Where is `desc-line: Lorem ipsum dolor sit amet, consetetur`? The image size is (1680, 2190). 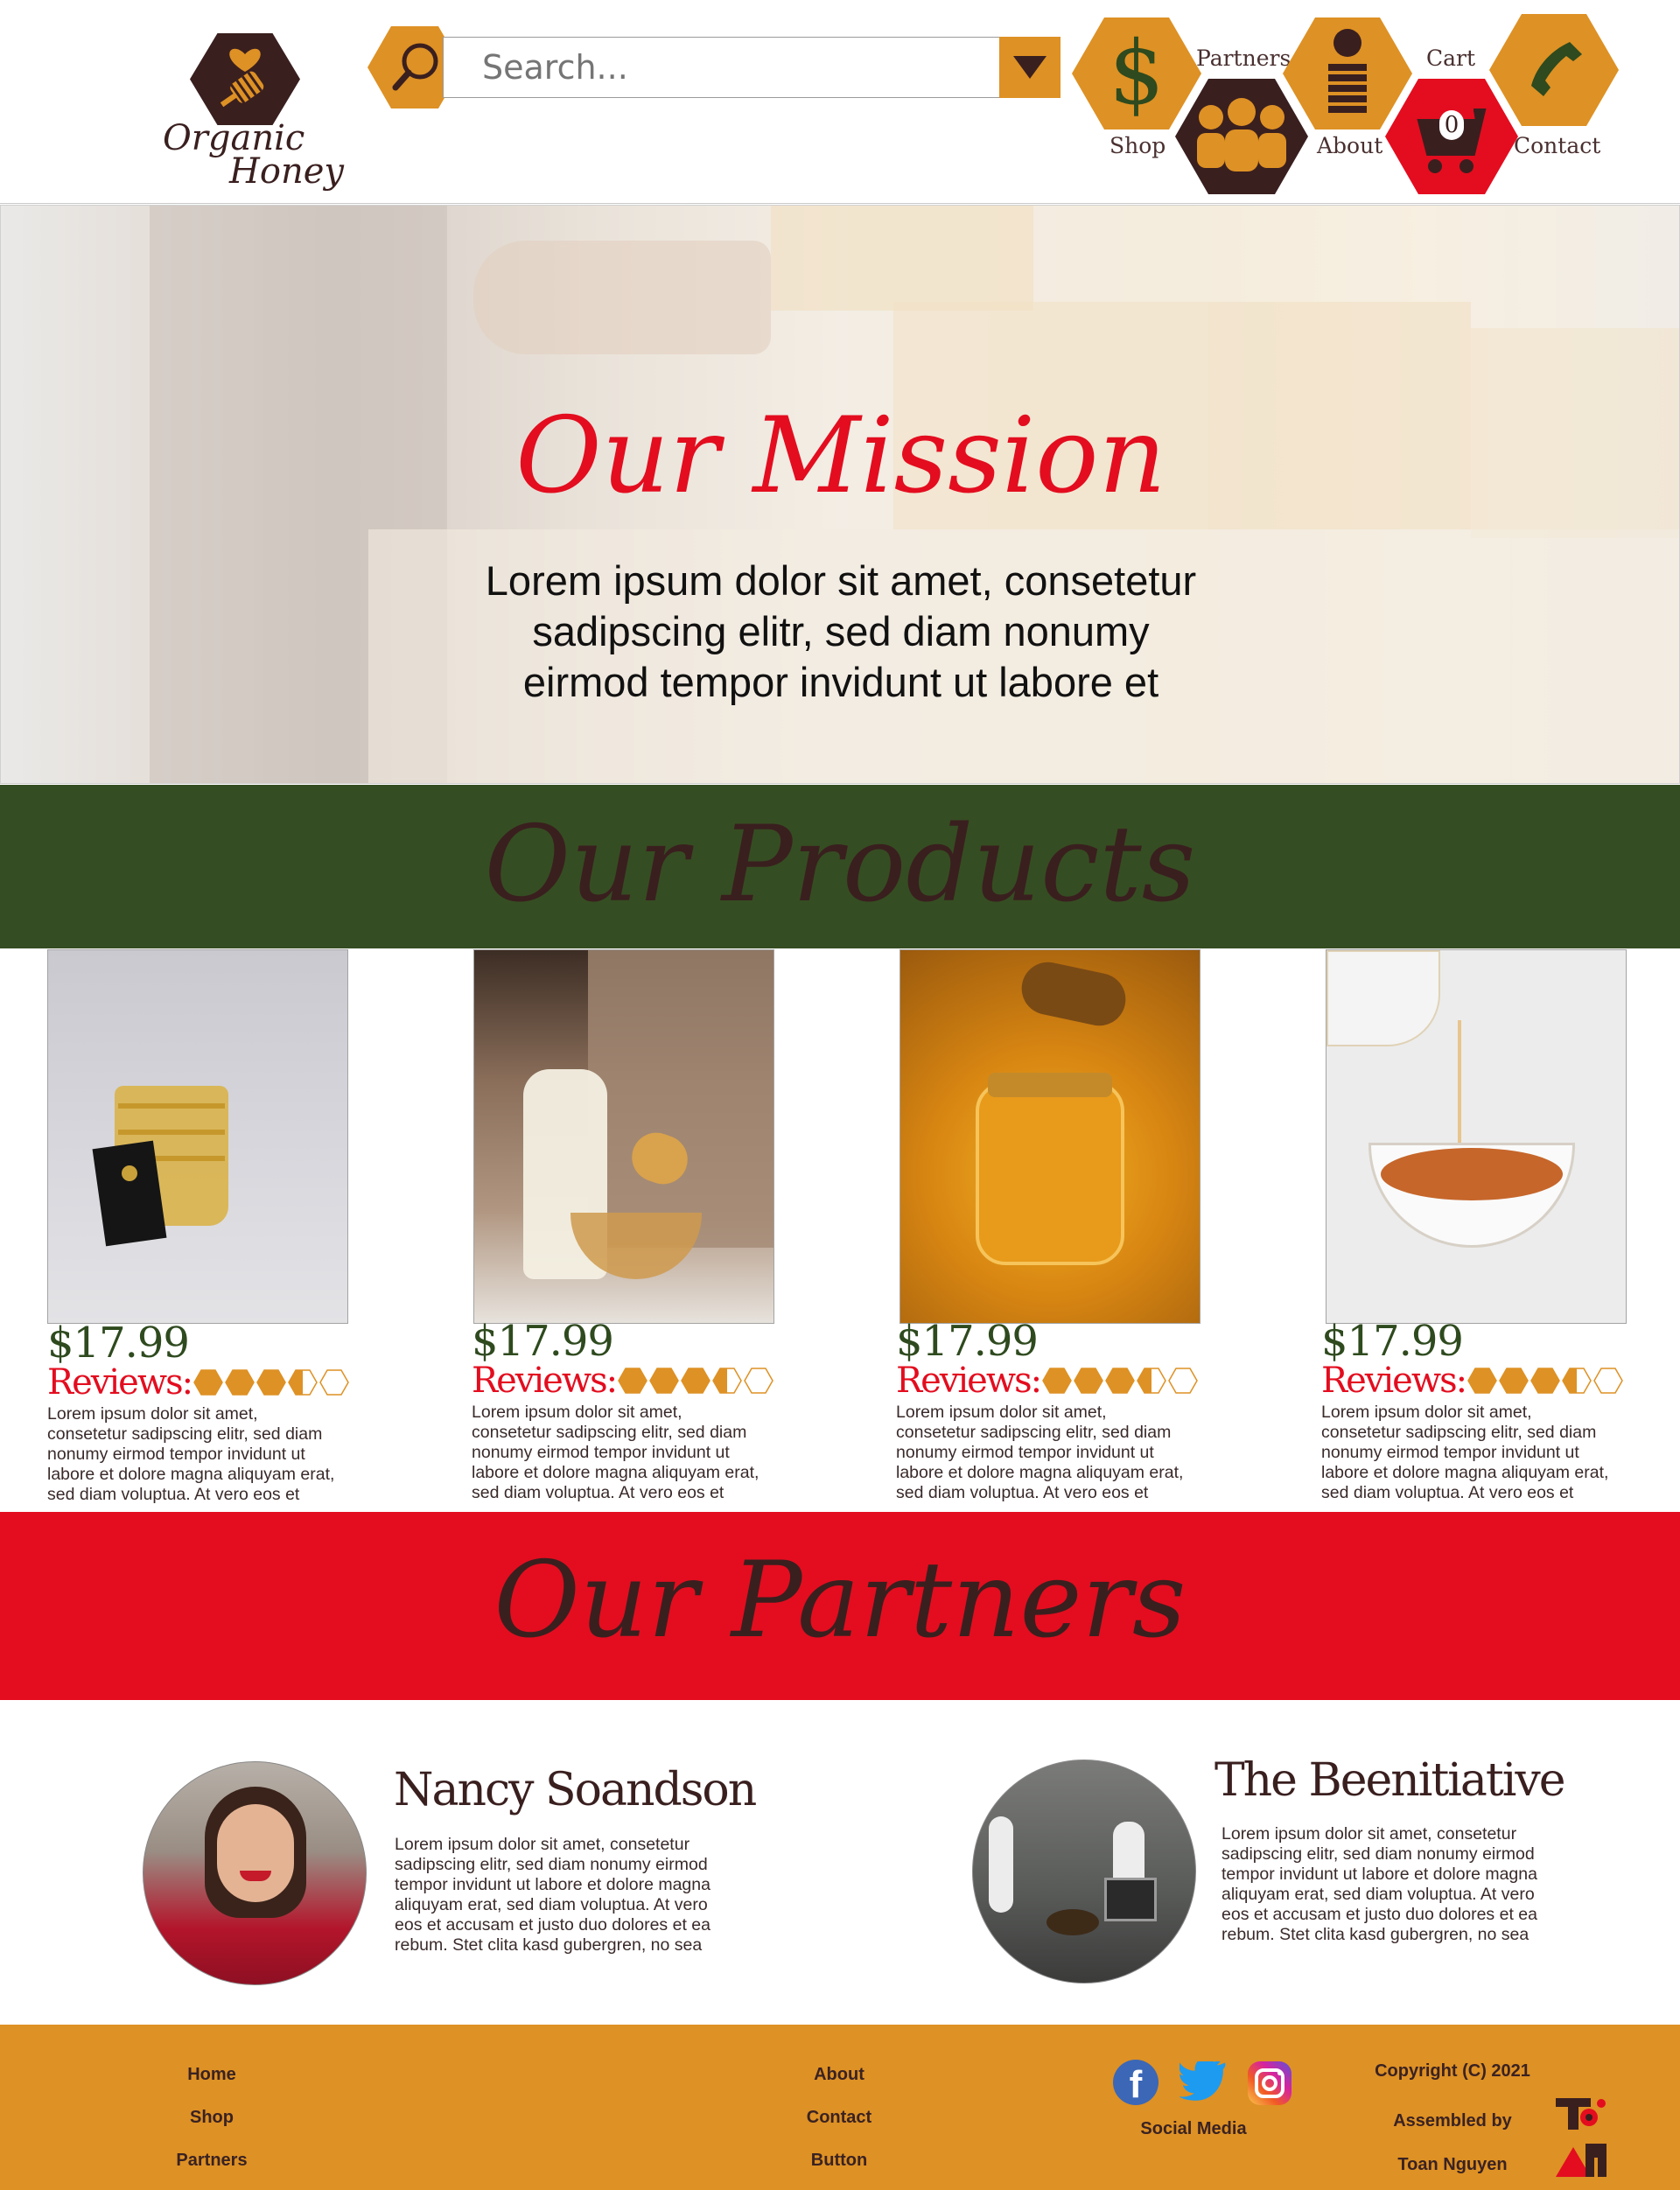
desc-line: Lorem ipsum dolor sit amet, consetetur is located at coordinates (1369, 1834).